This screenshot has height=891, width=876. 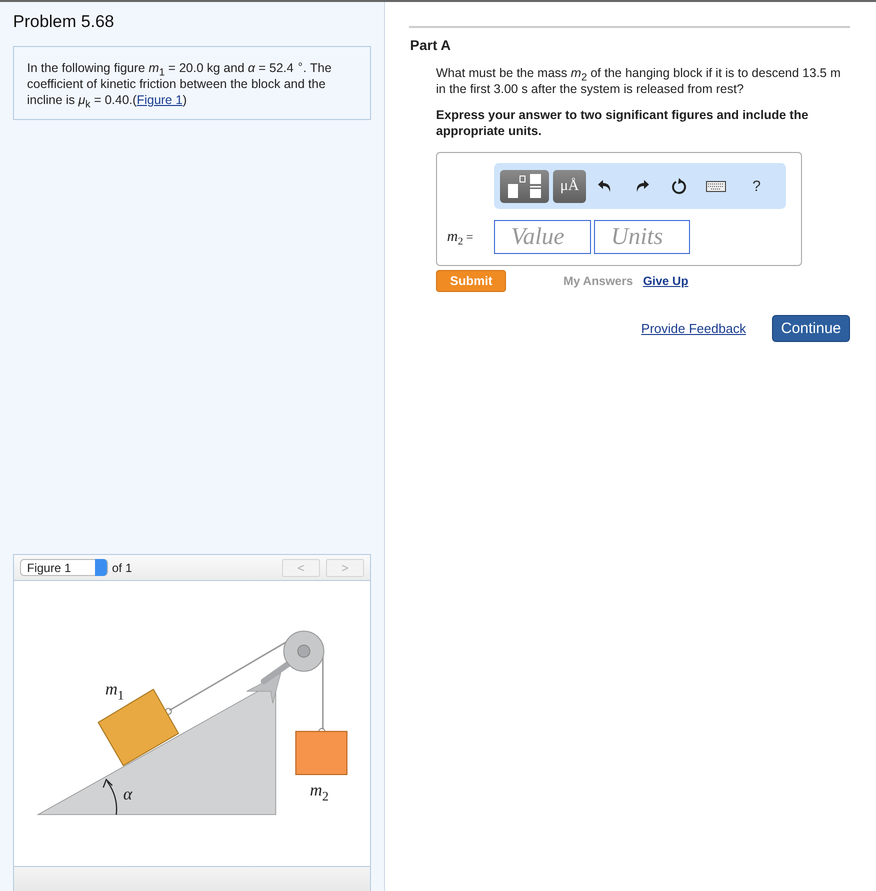 I want to click on dropdown-icon, so click(x=101, y=567).